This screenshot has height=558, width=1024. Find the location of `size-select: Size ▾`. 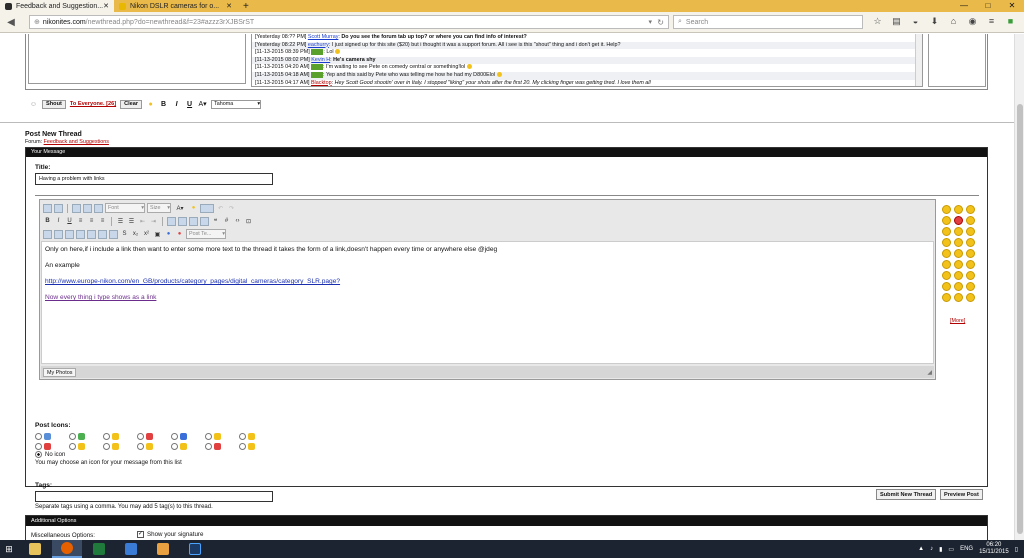

size-select: Size ▾ is located at coordinates (159, 208).